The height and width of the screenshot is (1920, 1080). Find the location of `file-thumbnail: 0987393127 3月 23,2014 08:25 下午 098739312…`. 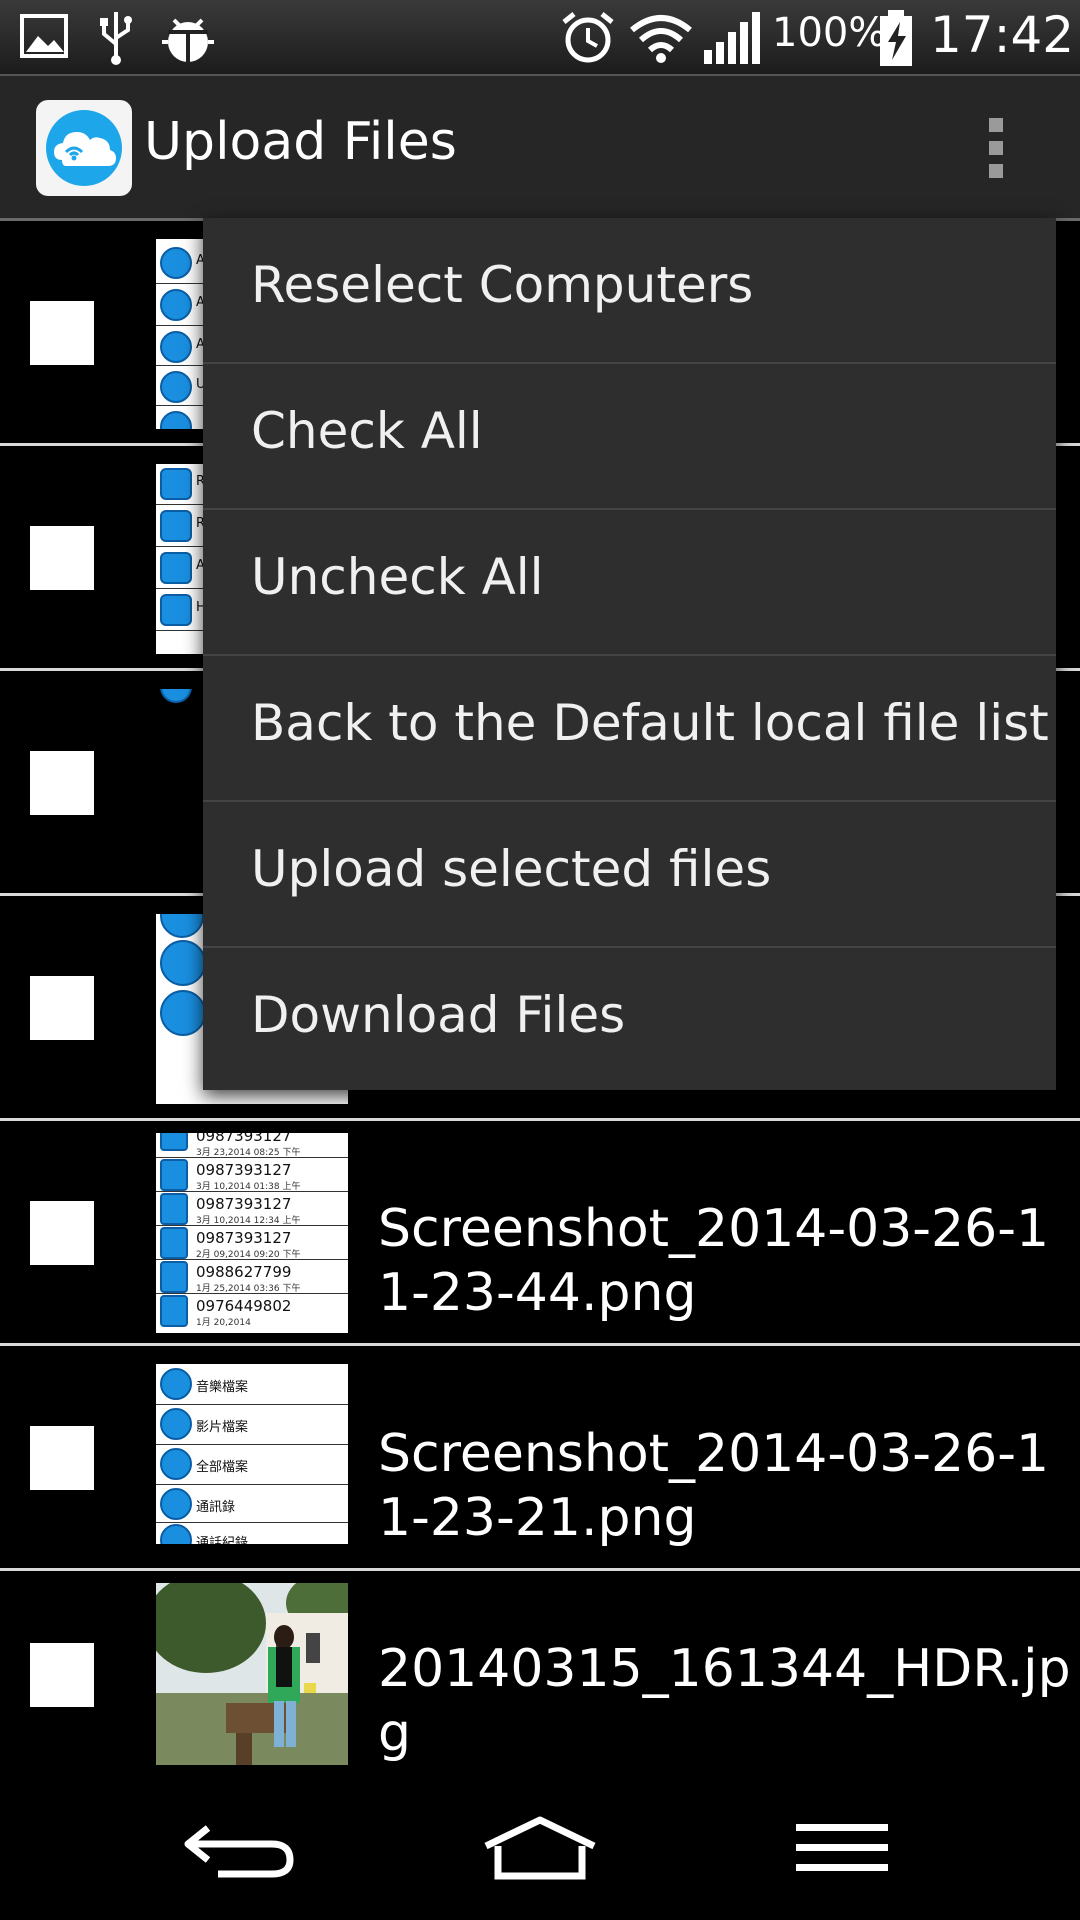

file-thumbnail: 0987393127 3月 23,2014 08:25 下午 098739312… is located at coordinates (252, 1233).